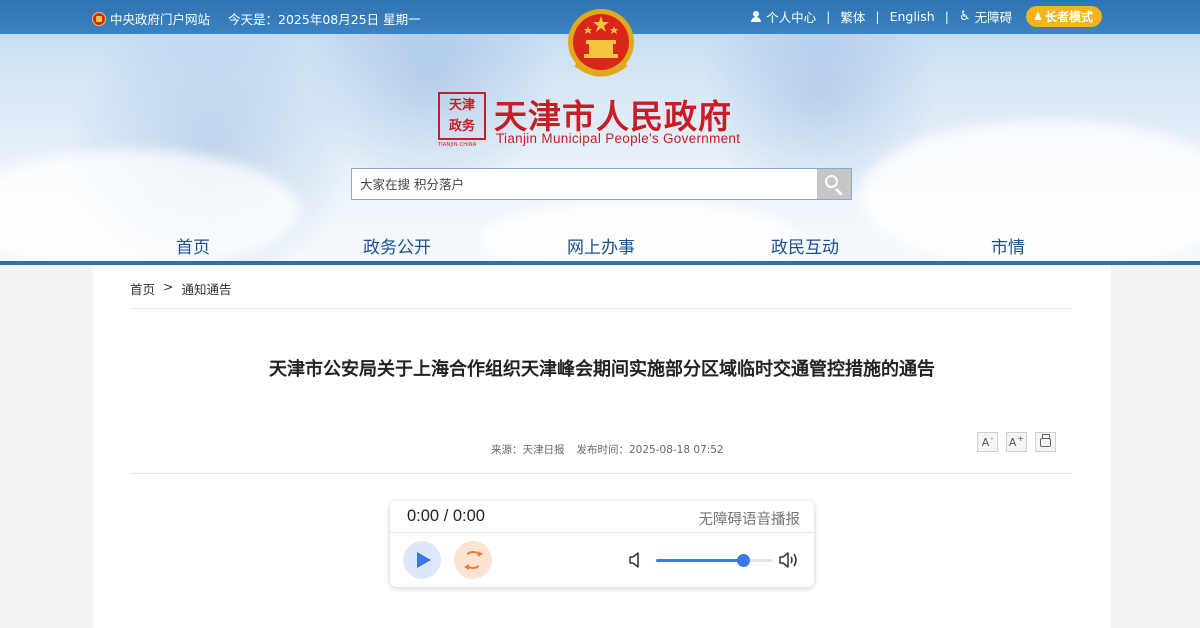 The height and width of the screenshot is (628, 1200). Describe the element at coordinates (650, 450) in the screenshot. I see `article-publish-time: 发布时间：2025-08-18 07:52` at that location.